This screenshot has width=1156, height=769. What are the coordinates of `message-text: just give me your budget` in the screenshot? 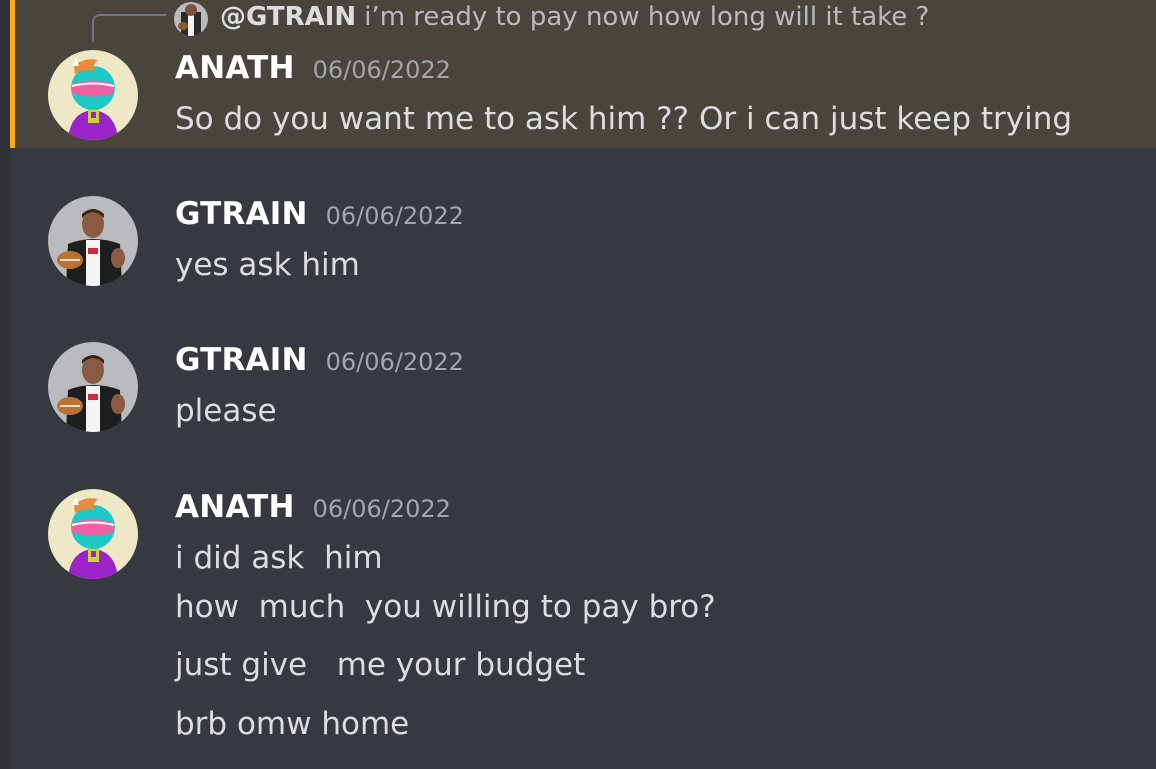 It's located at (380, 665).